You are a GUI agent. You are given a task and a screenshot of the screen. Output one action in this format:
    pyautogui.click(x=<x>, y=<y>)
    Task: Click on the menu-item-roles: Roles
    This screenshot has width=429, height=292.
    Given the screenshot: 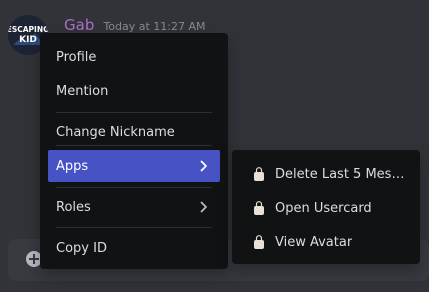 What is the action you would take?
    pyautogui.click(x=134, y=207)
    